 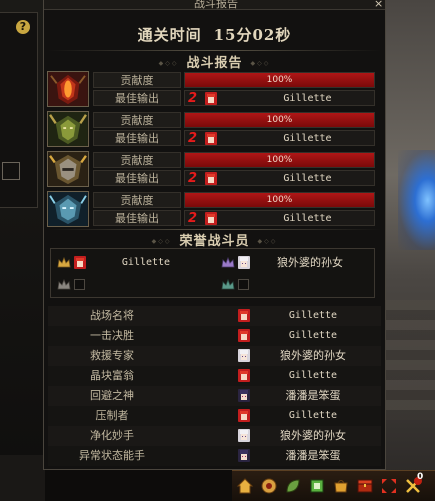 I want to click on window-title: 战斗报告, so click(x=216, y=5).